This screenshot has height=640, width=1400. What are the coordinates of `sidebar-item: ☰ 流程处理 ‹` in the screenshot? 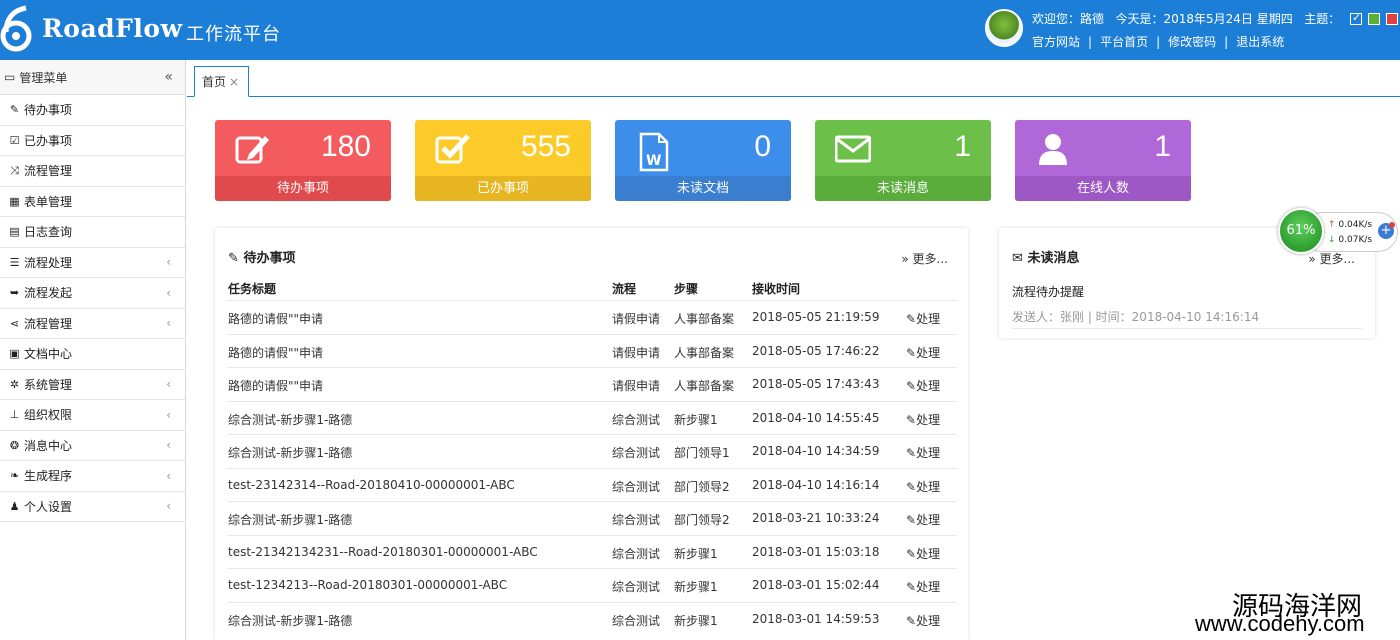 It's located at (92, 263).